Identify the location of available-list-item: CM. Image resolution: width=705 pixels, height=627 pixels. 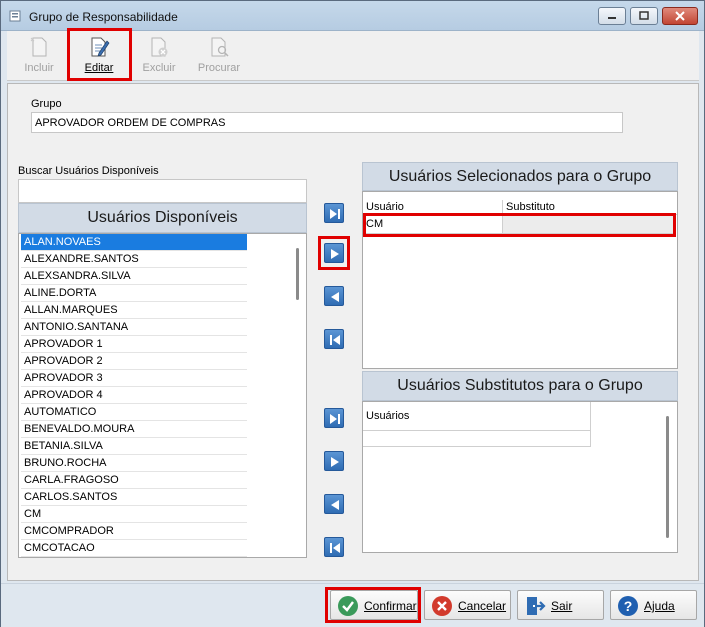
(134, 514).